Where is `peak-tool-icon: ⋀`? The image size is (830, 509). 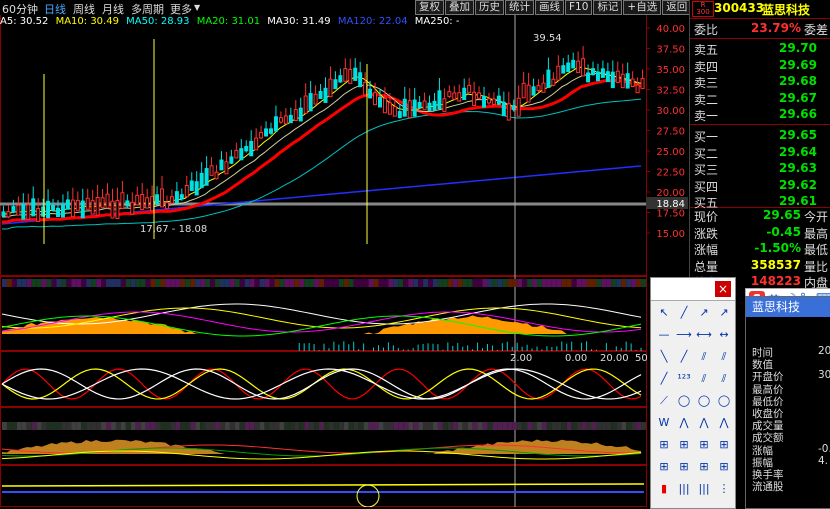
peak-tool-icon: ⋀ is located at coordinates (684, 423).